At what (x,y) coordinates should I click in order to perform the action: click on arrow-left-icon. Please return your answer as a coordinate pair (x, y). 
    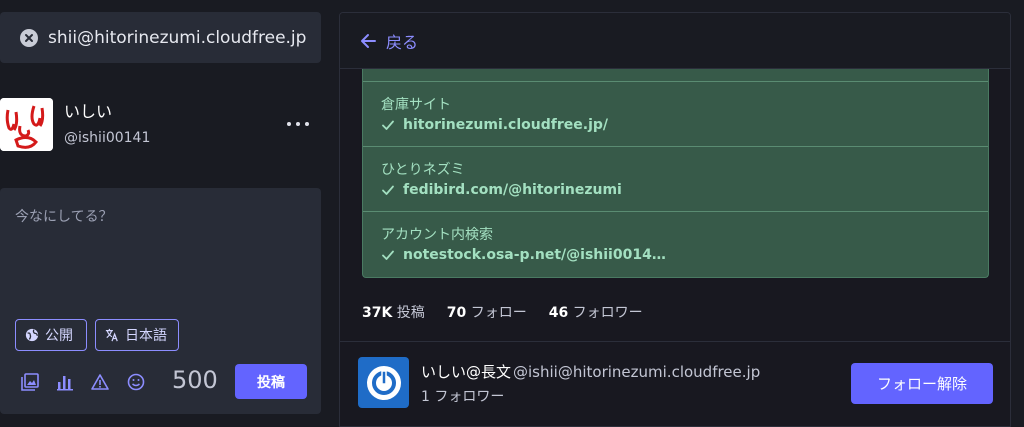
    Looking at the image, I should click on (368, 40).